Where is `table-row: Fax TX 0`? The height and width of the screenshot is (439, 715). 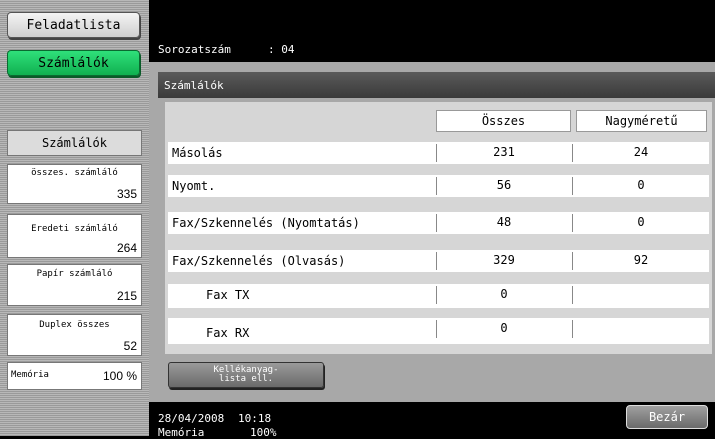
table-row: Fax TX 0 is located at coordinates (438, 296).